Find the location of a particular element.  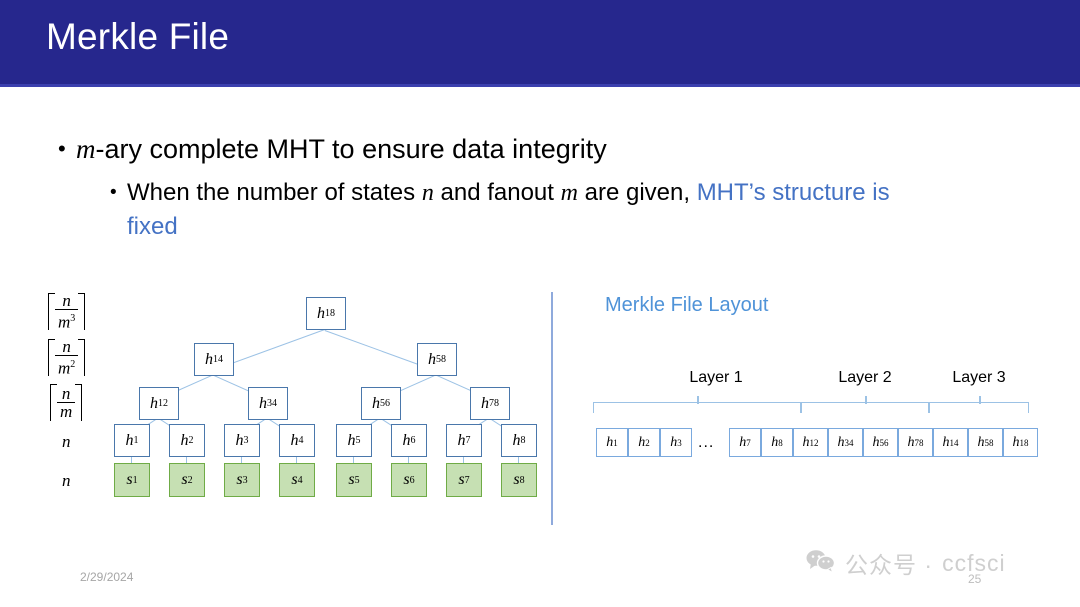

node-sub: 1 is located at coordinates (136, 440).